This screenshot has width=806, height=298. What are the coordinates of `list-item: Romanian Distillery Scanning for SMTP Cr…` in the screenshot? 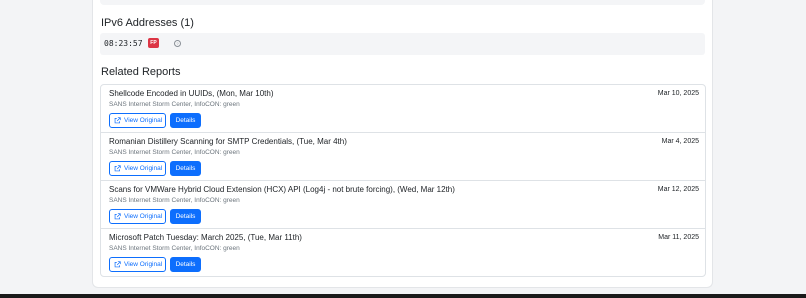 It's located at (403, 157).